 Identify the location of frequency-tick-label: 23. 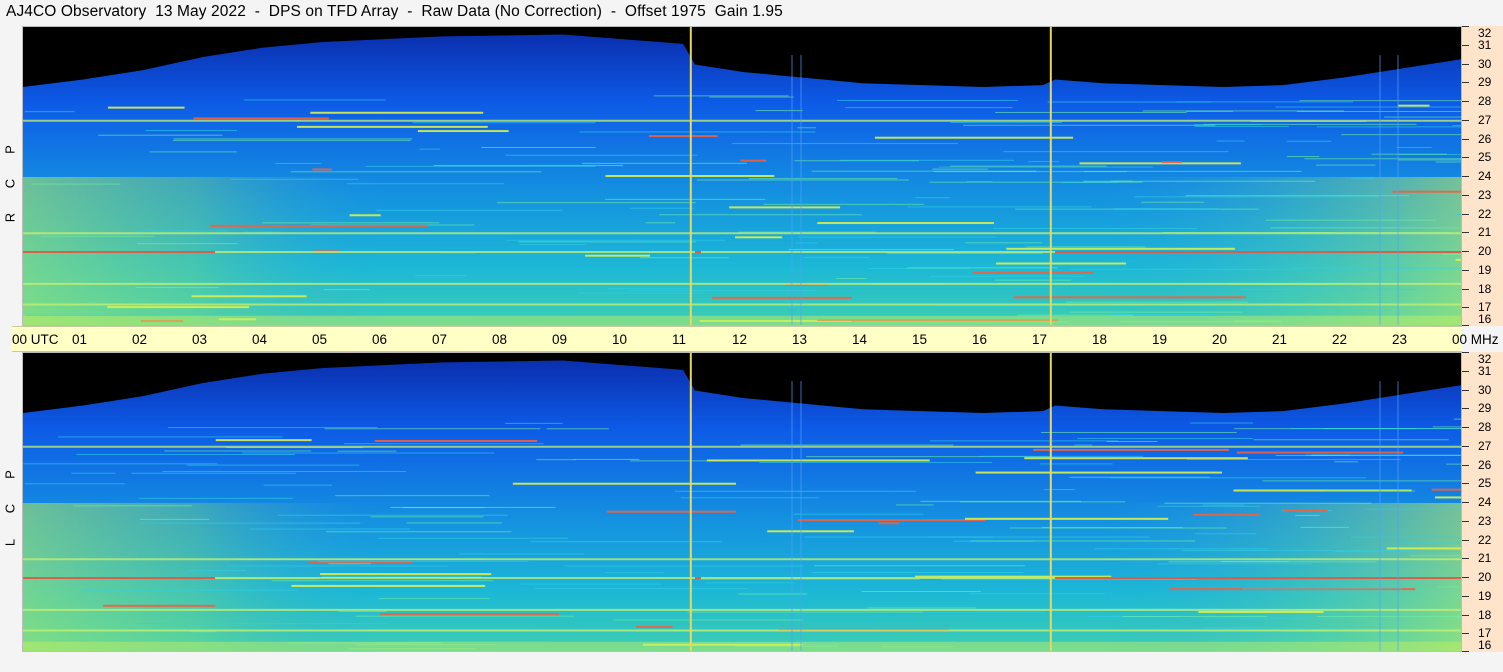
(1485, 520).